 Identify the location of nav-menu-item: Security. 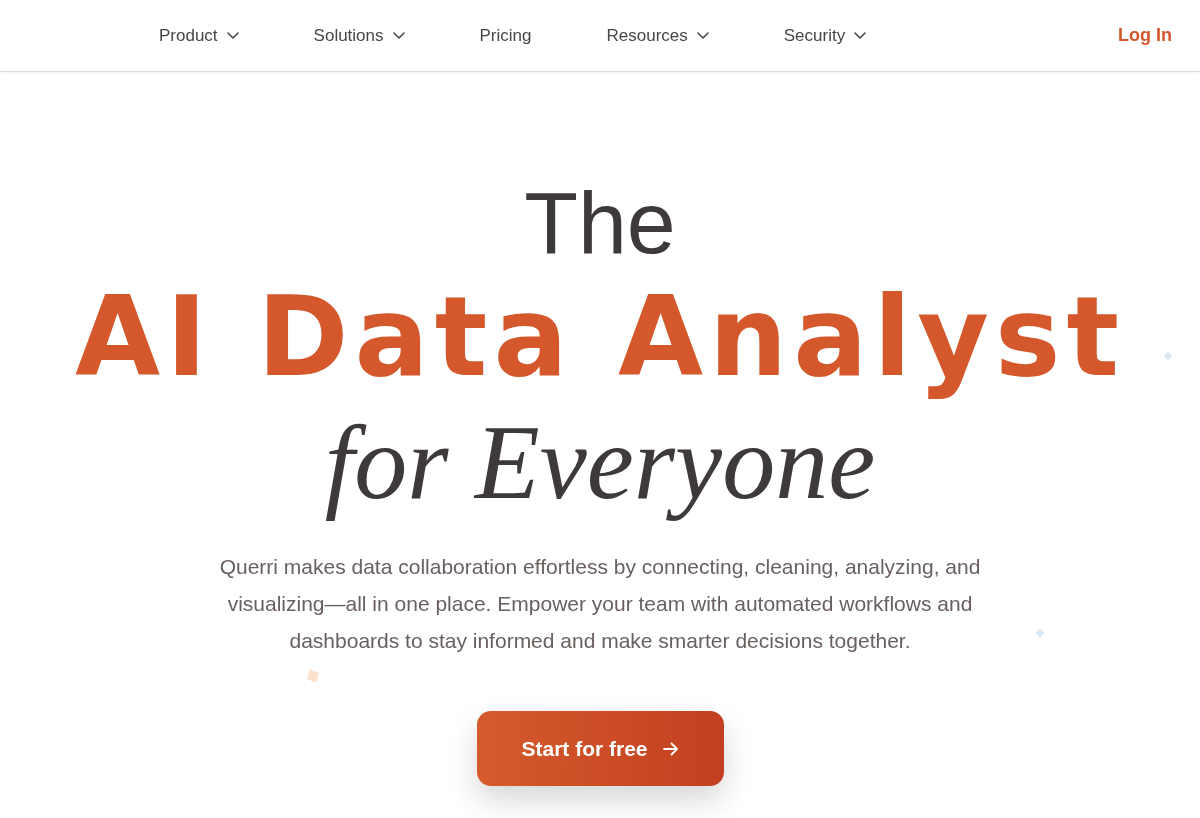
(825, 35).